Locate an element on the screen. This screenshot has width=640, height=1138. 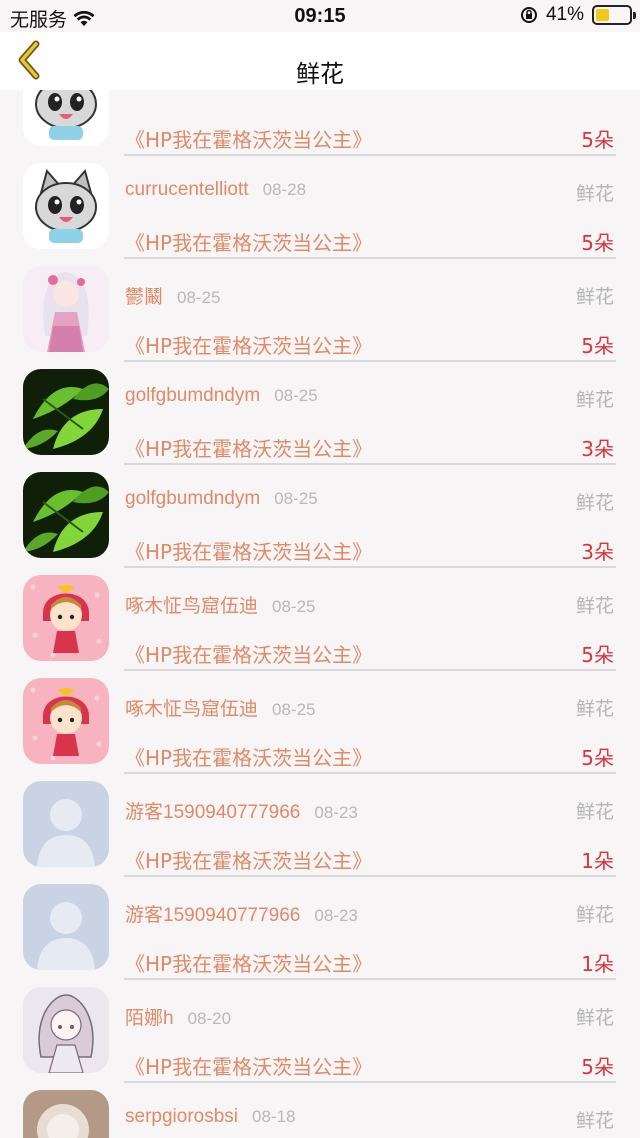
nav-bar: 鲜花 is located at coordinates (320, 61).